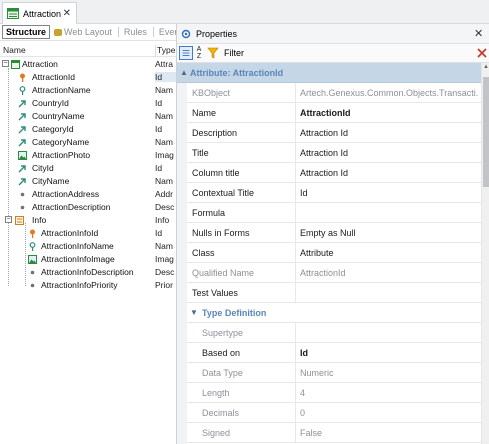 The image size is (489, 444). I want to click on chevron-down-icon: ▼, so click(194, 312).